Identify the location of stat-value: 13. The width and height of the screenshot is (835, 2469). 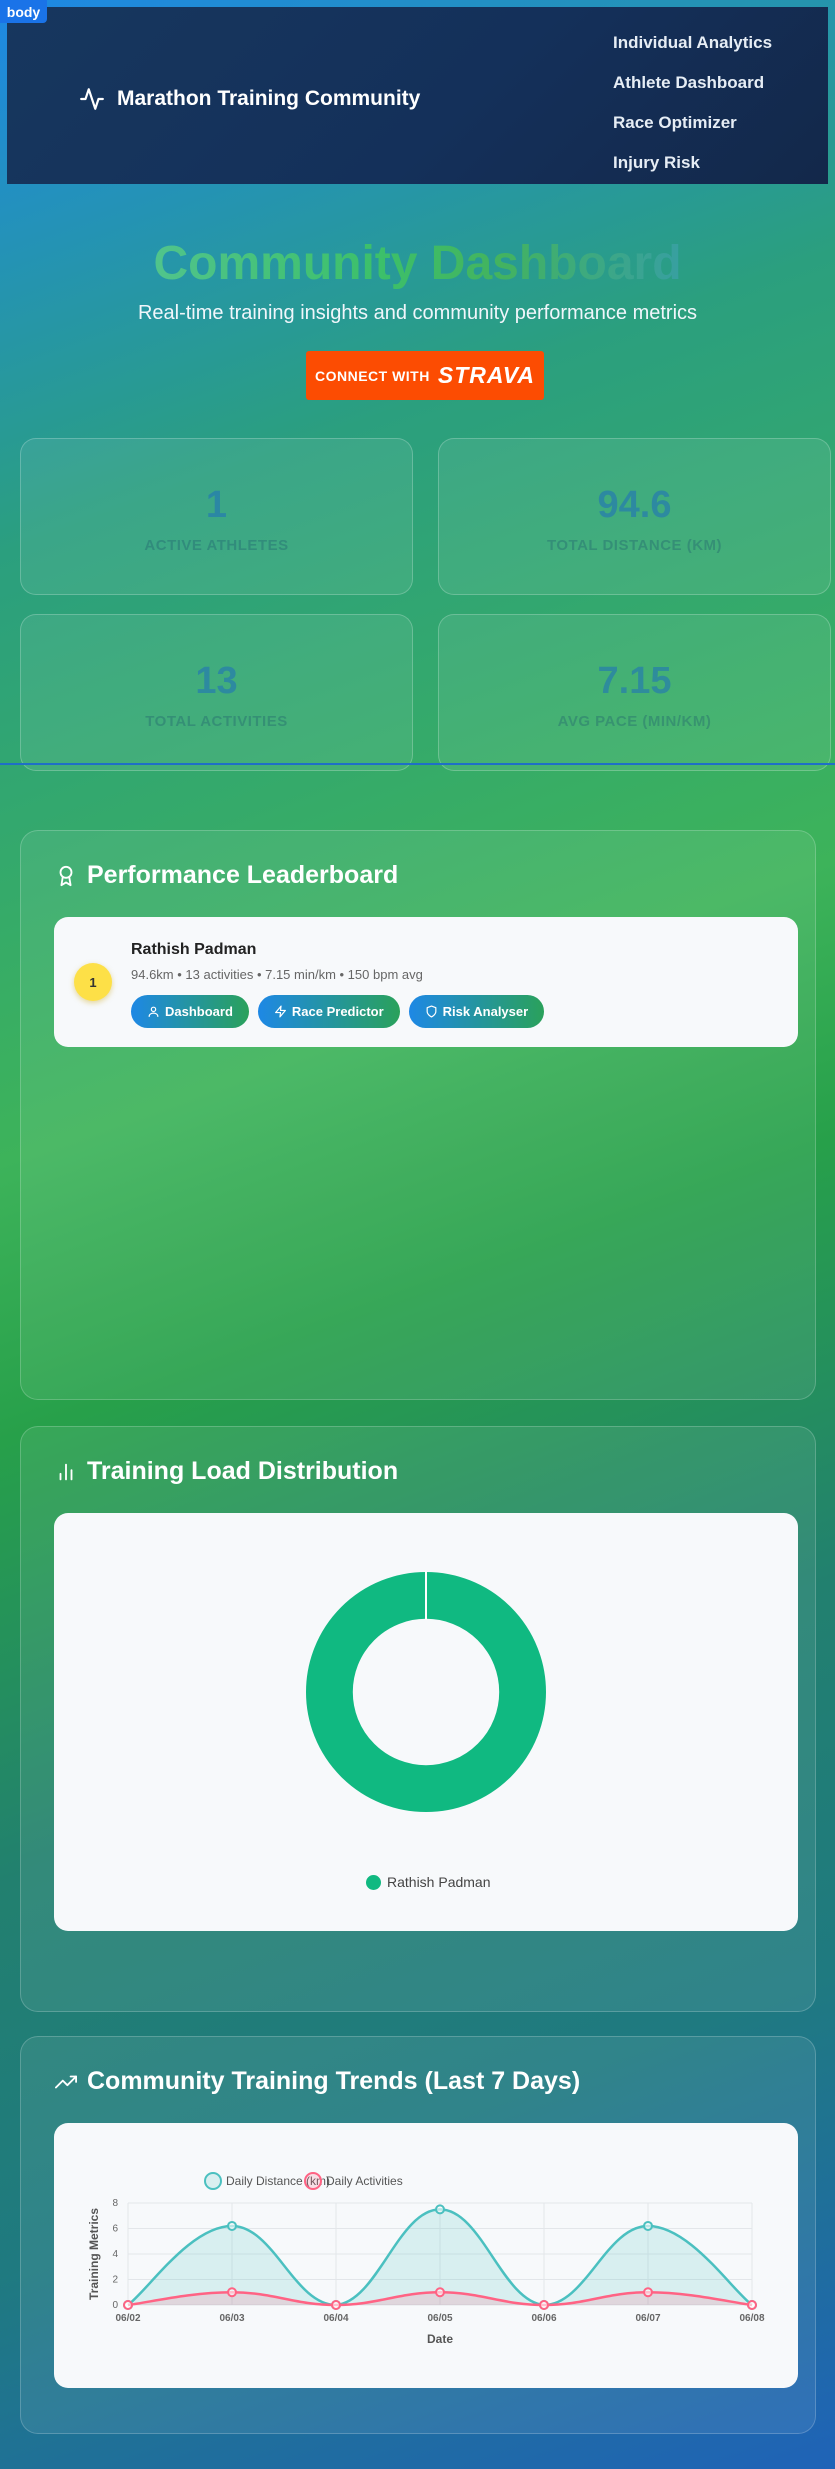
(216, 681).